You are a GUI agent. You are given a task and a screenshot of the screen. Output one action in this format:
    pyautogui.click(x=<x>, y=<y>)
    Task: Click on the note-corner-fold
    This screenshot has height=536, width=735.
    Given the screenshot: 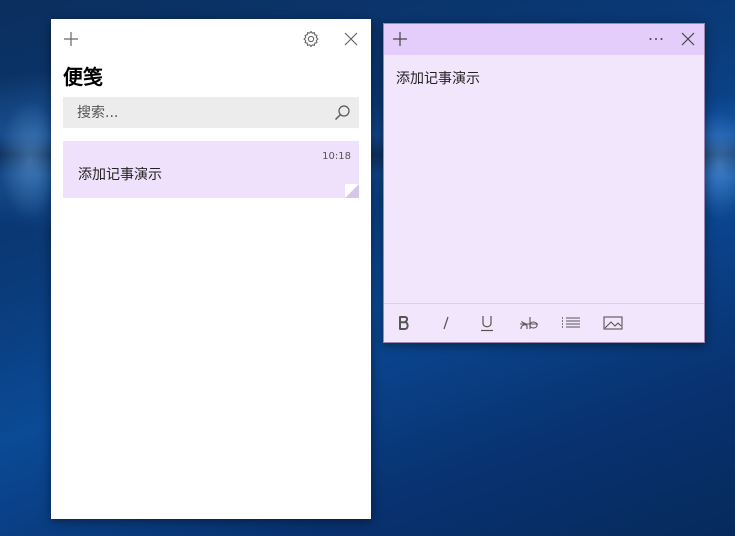 What is the action you would take?
    pyautogui.click(x=352, y=191)
    